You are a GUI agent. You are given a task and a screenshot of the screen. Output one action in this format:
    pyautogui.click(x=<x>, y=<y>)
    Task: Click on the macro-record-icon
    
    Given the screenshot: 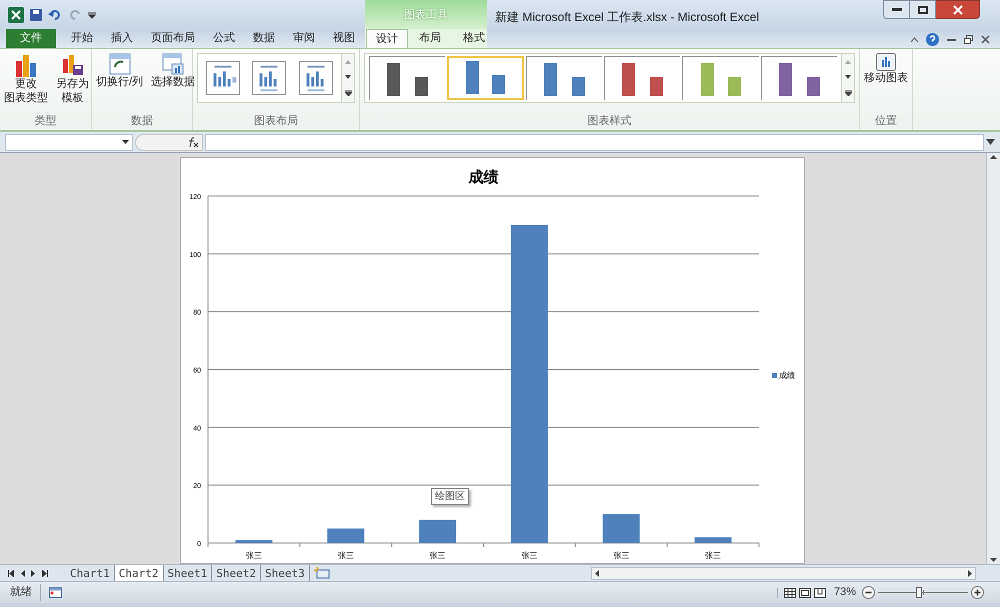 What is the action you would take?
    pyautogui.click(x=55, y=592)
    